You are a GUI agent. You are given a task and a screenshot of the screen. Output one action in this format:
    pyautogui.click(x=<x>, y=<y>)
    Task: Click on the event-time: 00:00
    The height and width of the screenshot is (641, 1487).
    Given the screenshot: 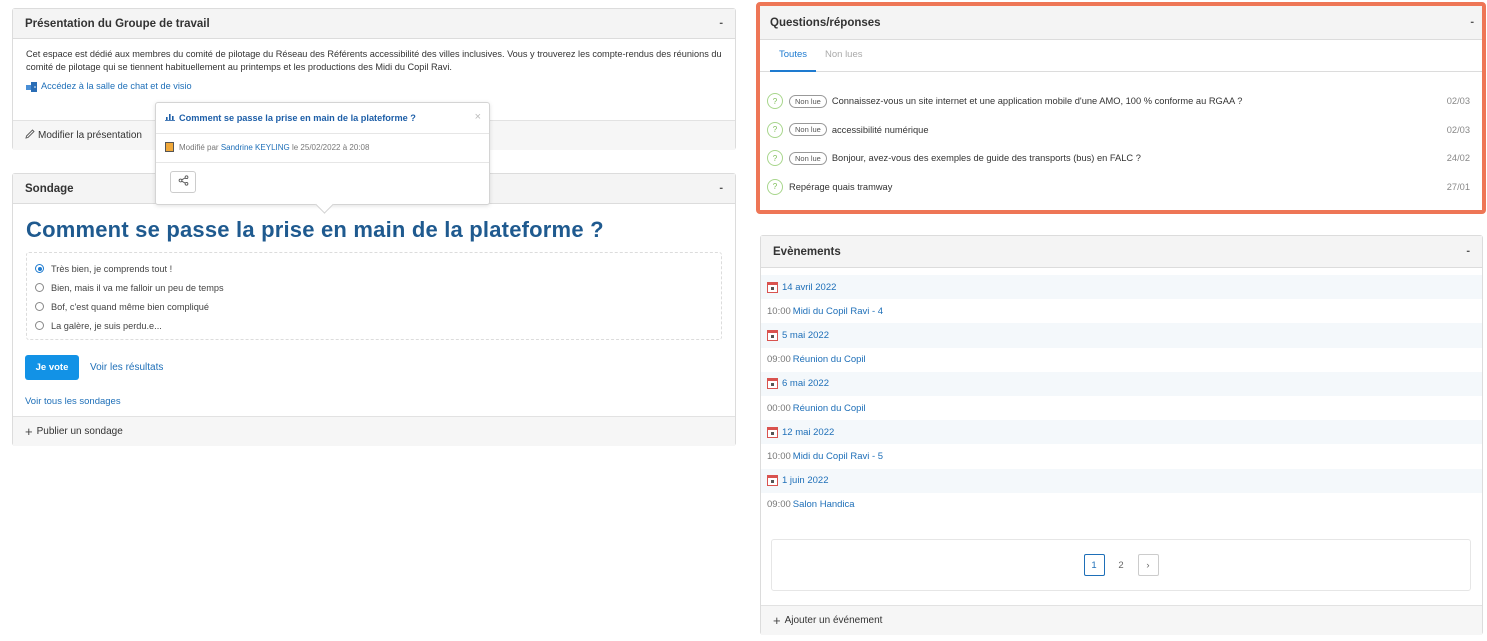 What is the action you would take?
    pyautogui.click(x=779, y=408)
    